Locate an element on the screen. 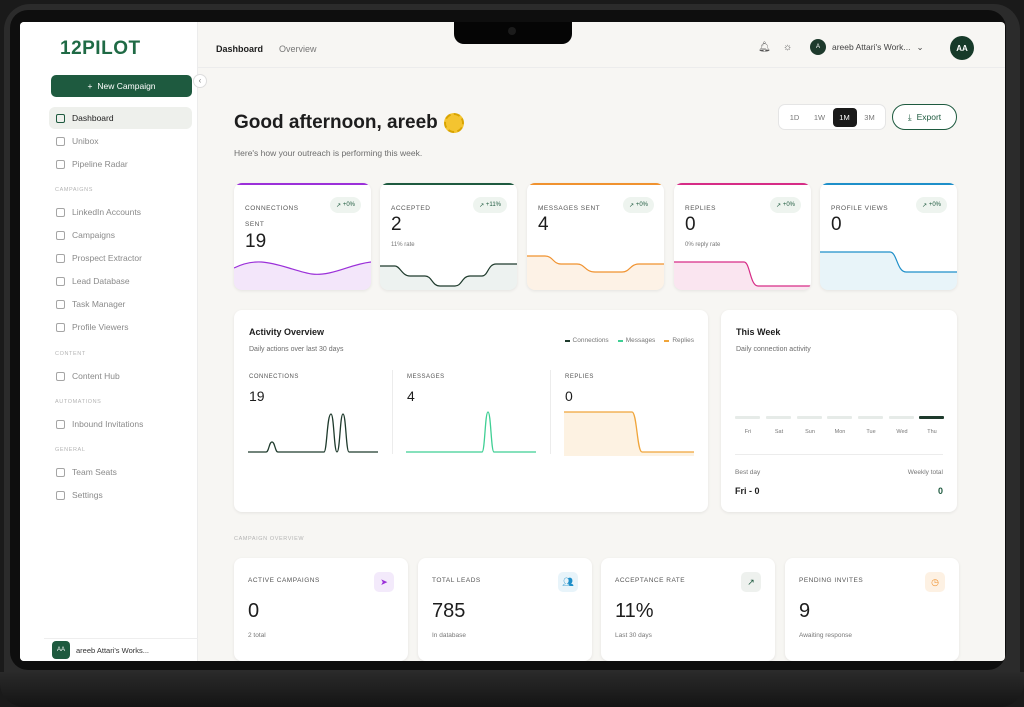  bar-thu is located at coordinates (931, 417).